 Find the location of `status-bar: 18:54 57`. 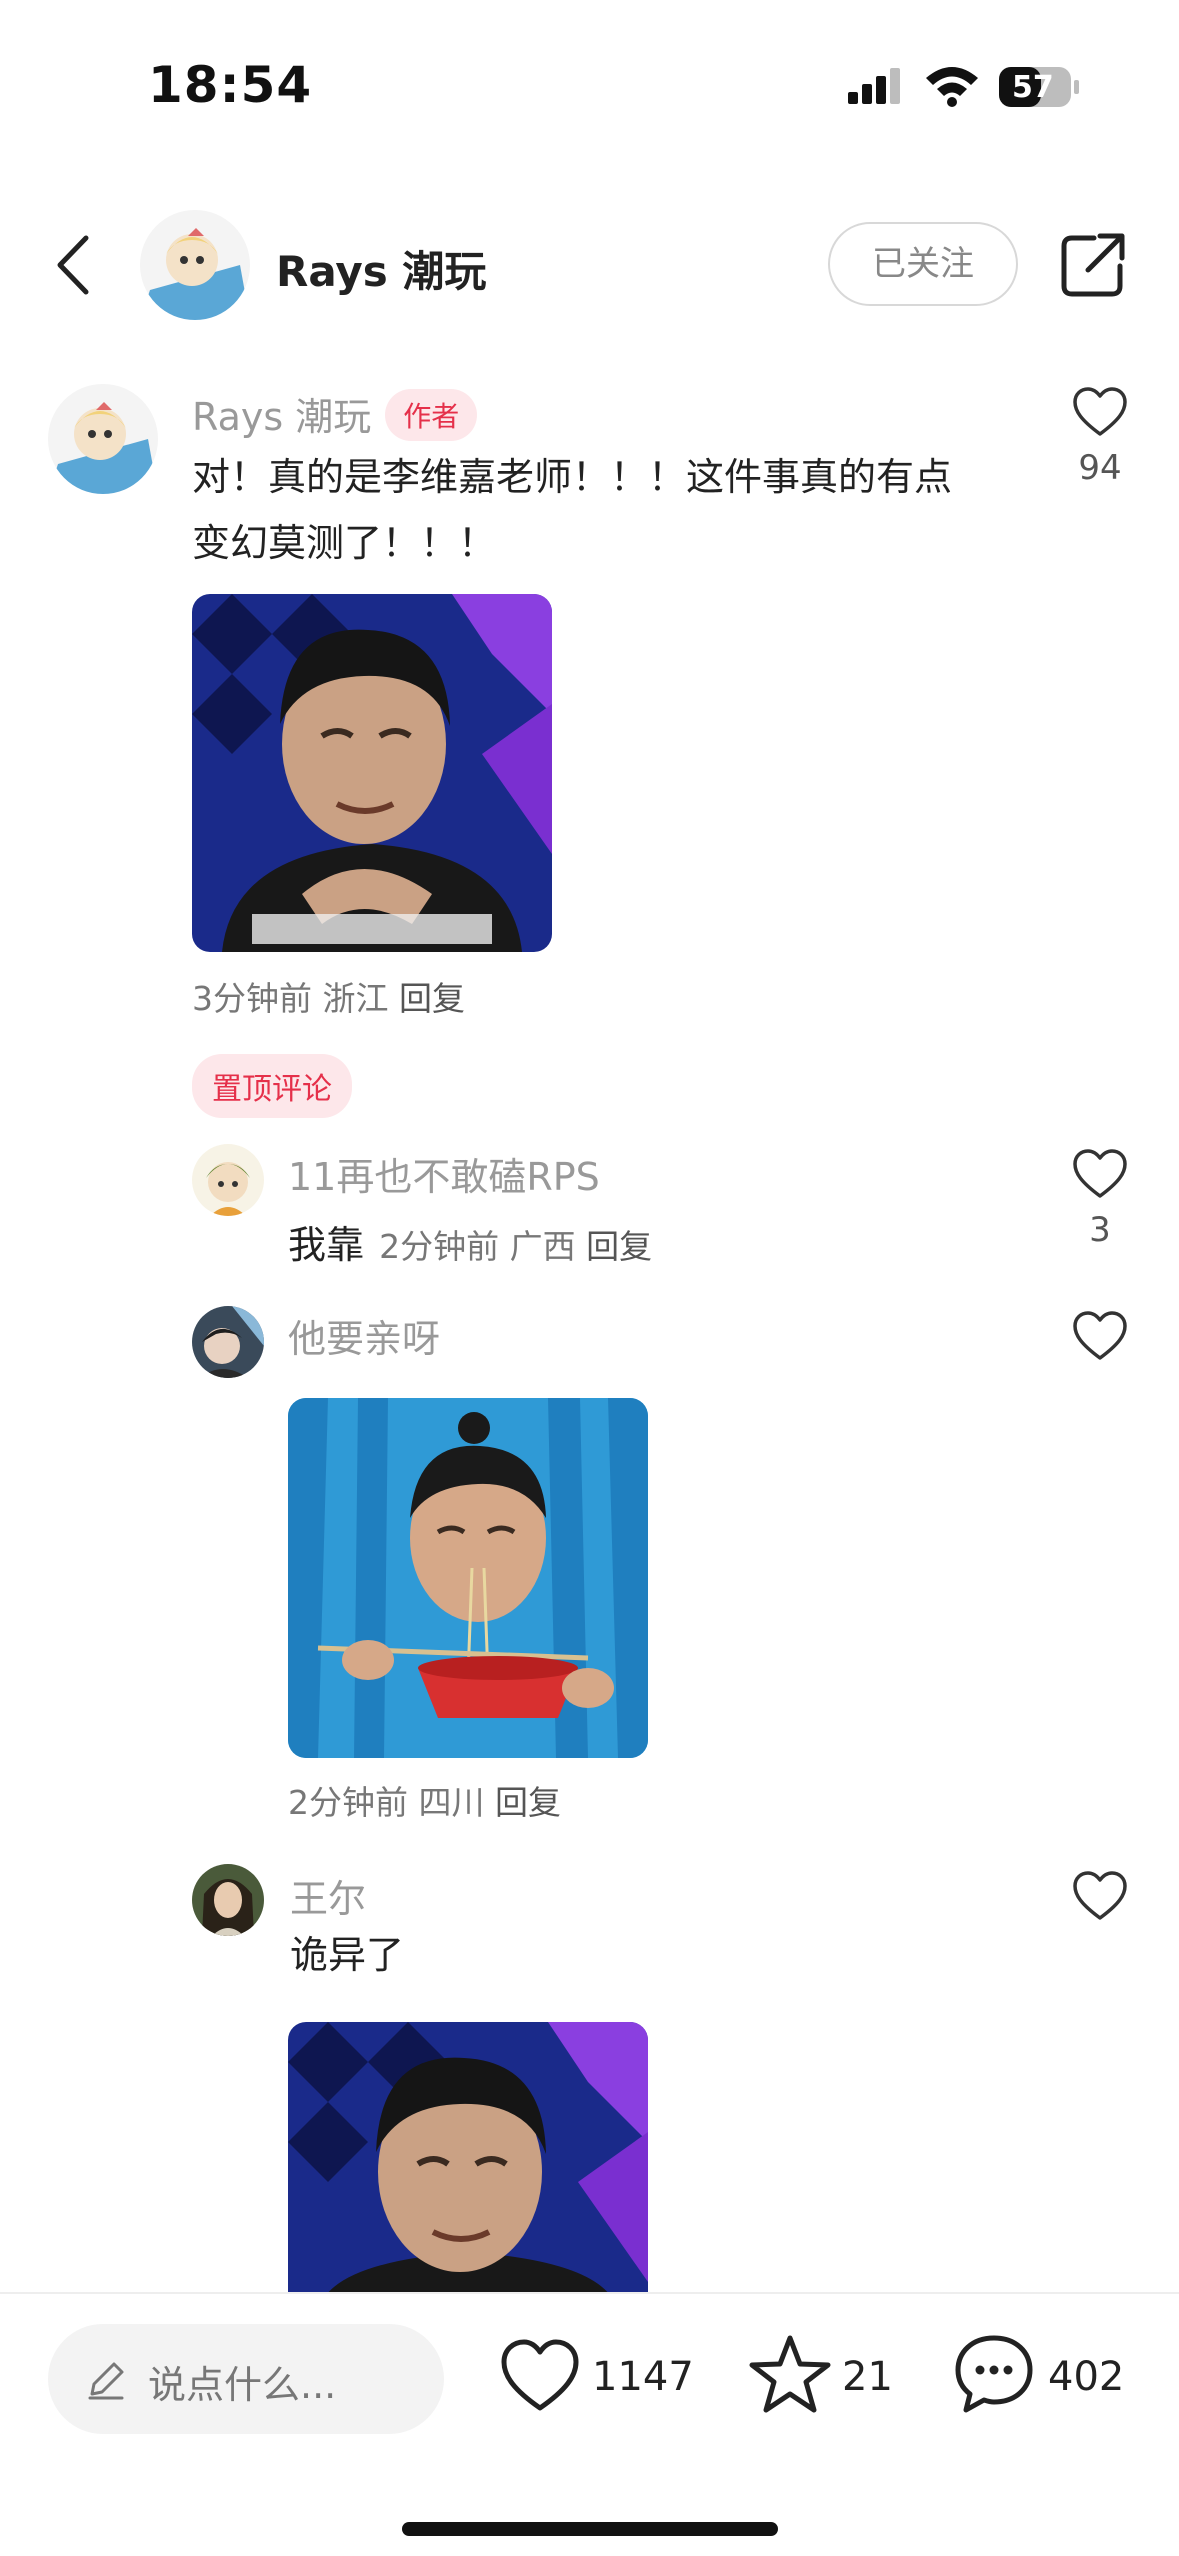

status-bar: 18:54 57 is located at coordinates (589, 75).